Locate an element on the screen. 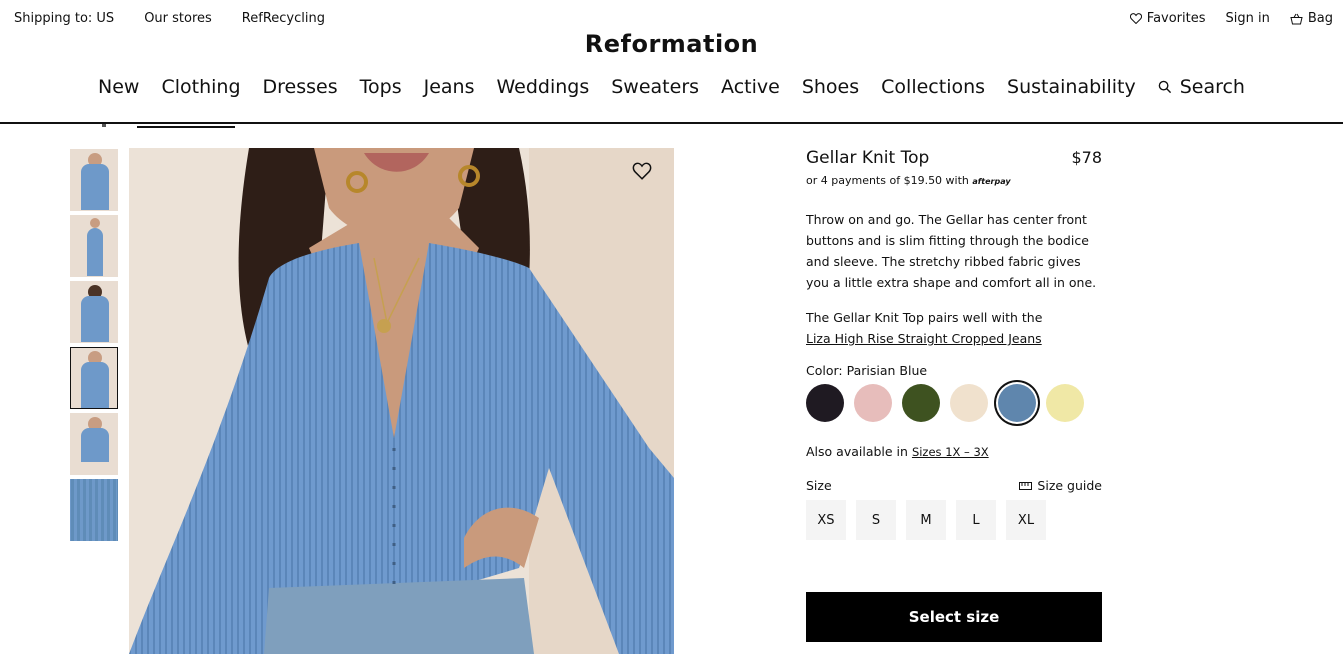  recycling-link: RefRecycling is located at coordinates (283, 18).